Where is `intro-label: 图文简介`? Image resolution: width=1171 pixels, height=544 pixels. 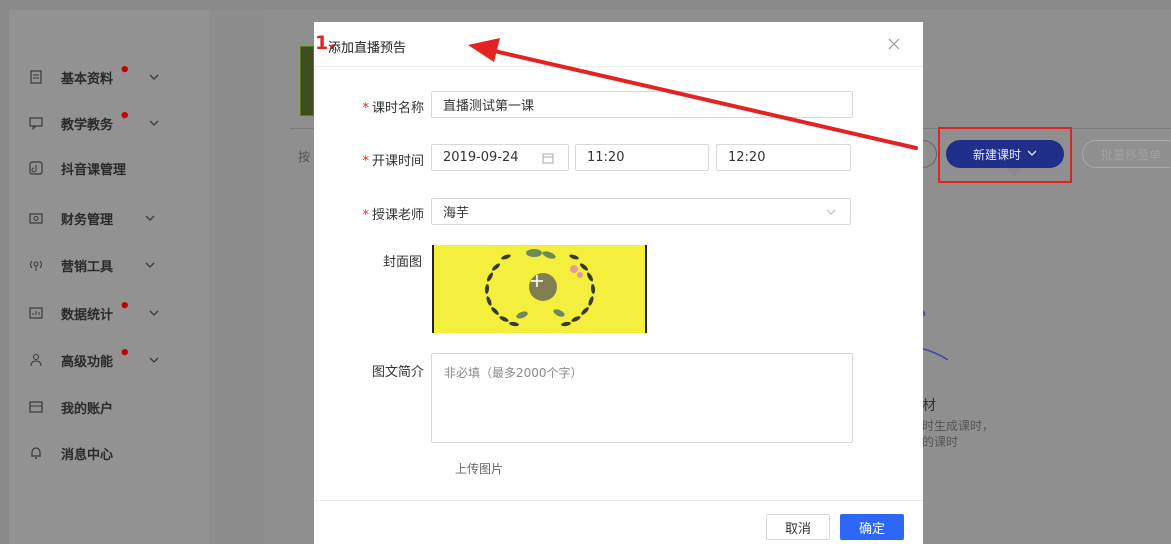
intro-label: 图文简介 is located at coordinates (397, 372).